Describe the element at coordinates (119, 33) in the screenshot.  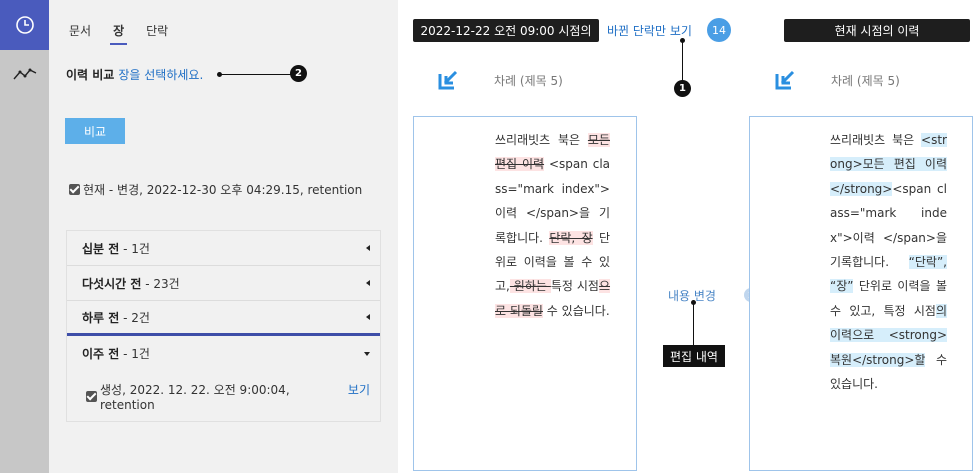
I see `tab-chapter: 장` at that location.